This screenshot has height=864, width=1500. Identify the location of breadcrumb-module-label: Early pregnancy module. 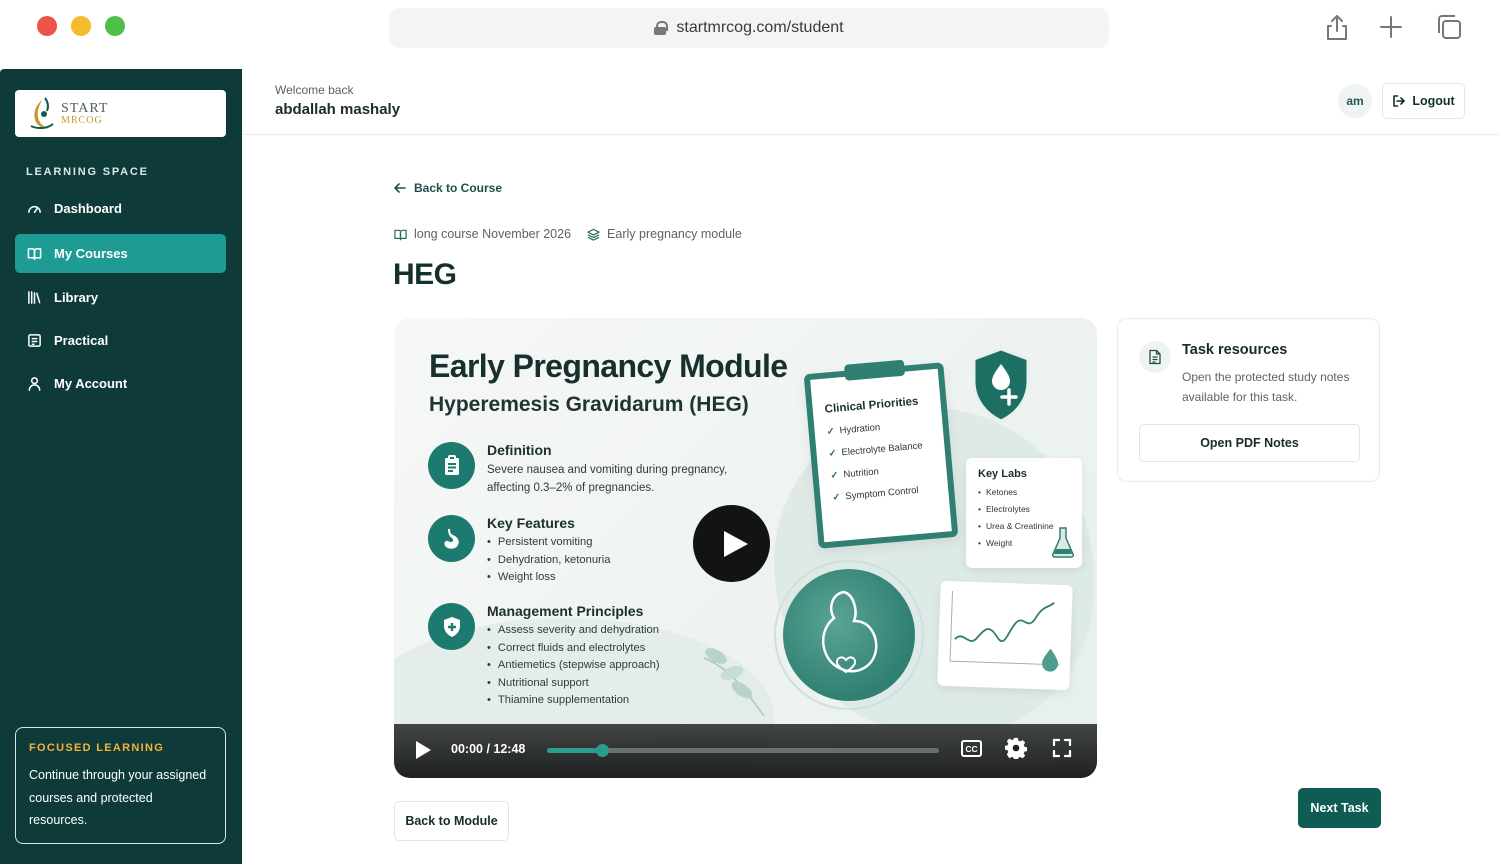
(674, 234).